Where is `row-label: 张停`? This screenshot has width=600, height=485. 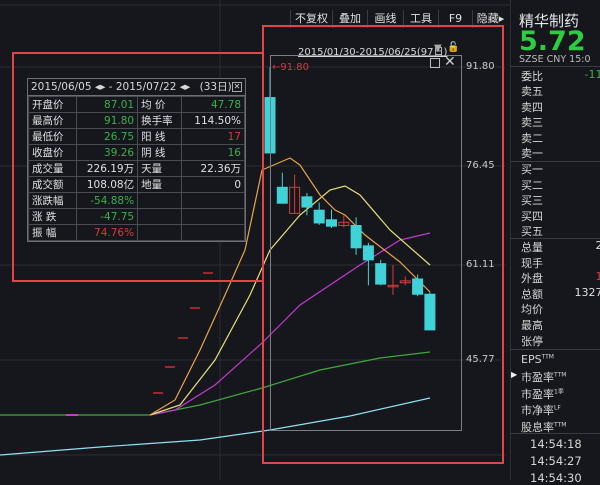
row-label: 张停 is located at coordinates (532, 341).